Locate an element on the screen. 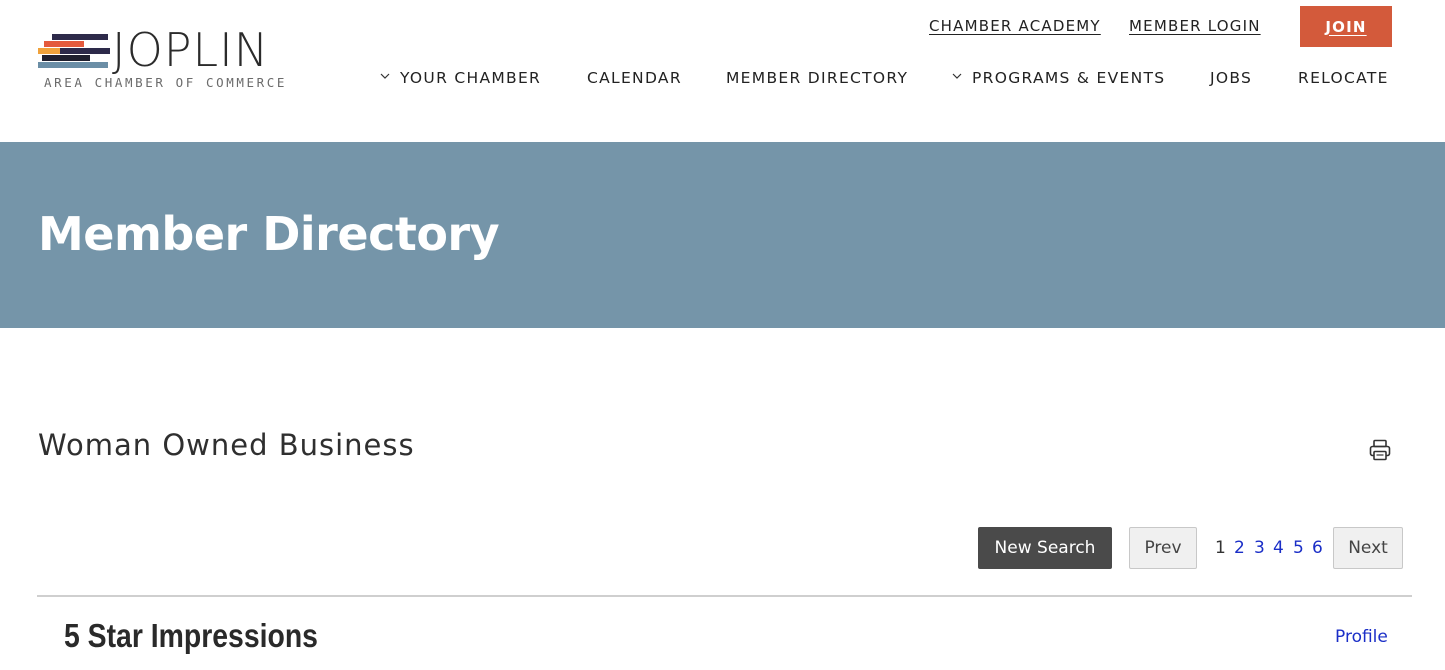  nav-programs-events: PROGRAMS & EVENTS is located at coordinates (1058, 78).